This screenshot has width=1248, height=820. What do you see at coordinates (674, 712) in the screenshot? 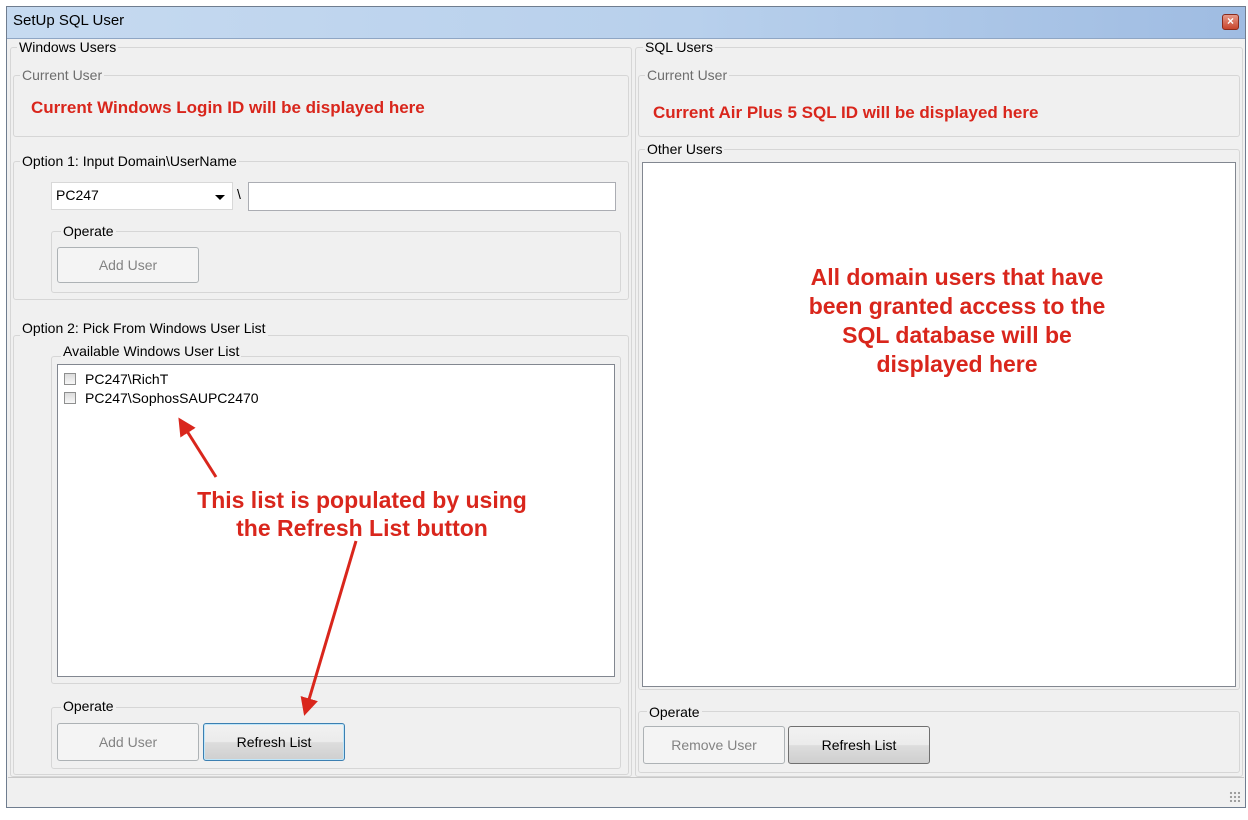
I see `sql-operate-label: Operate` at bounding box center [674, 712].